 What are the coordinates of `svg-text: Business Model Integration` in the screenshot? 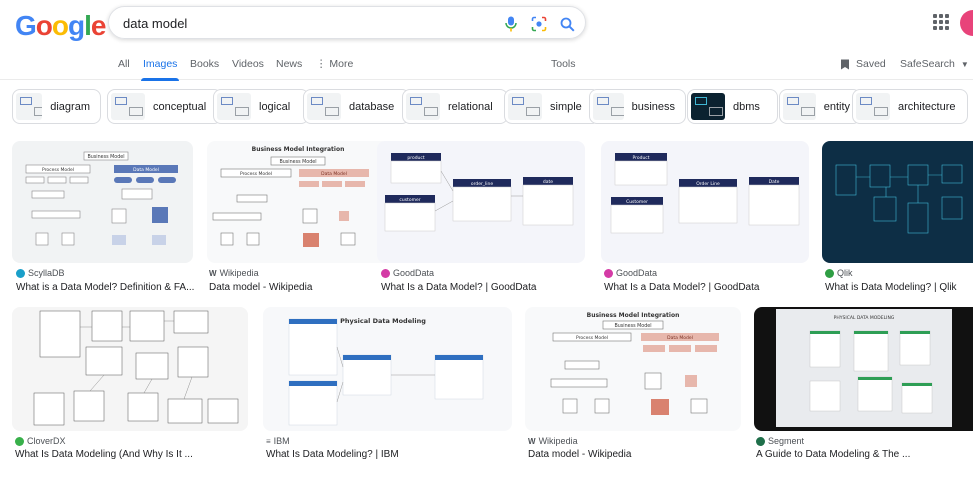 It's located at (633, 315).